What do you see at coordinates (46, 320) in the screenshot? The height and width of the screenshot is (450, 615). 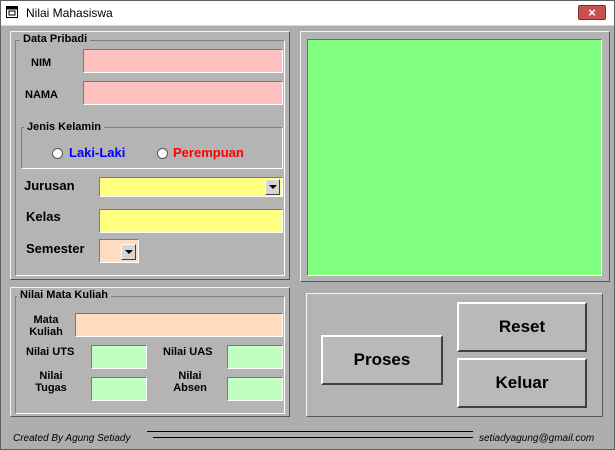 I see `matkul-label-line1: Mata` at bounding box center [46, 320].